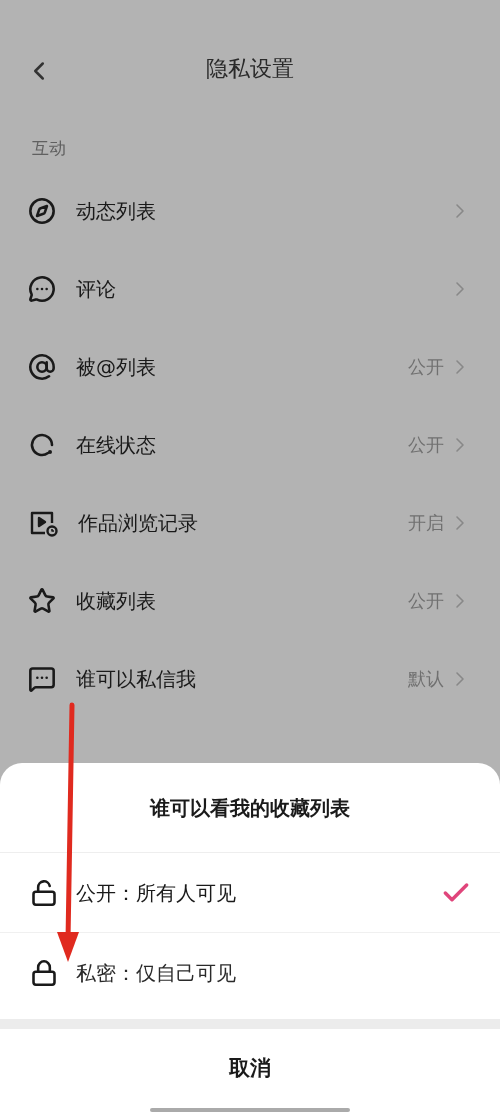  What do you see at coordinates (250, 808) in the screenshot?
I see `sheet-title: 谁可以看我的收藏列表` at bounding box center [250, 808].